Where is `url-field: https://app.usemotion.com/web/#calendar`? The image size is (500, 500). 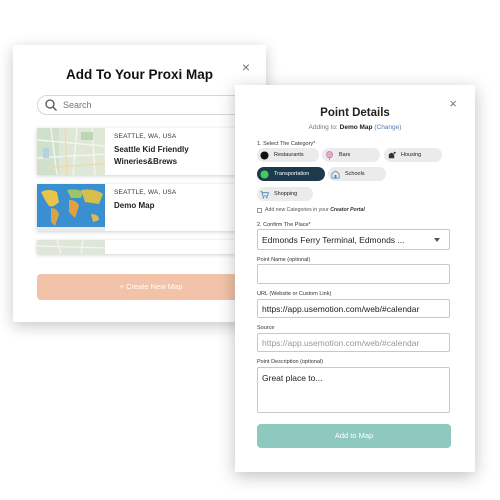
url-field: https://app.usemotion.com/web/#calendar is located at coordinates (353, 308).